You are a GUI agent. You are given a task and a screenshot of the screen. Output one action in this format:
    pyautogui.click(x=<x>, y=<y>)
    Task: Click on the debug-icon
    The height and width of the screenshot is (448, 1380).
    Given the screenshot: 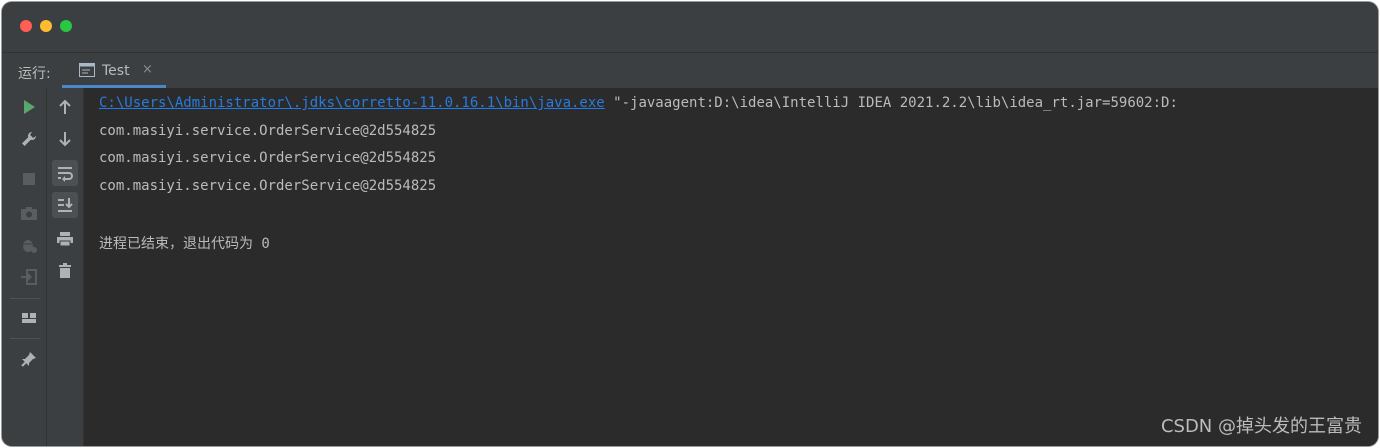 What is the action you would take?
    pyautogui.click(x=29, y=245)
    